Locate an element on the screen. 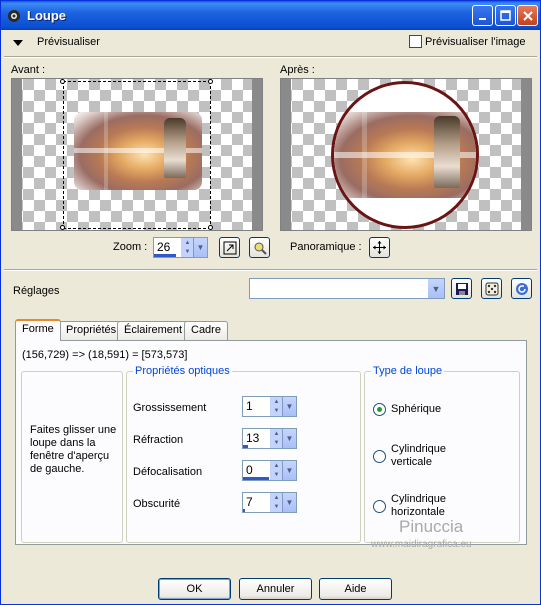 The image size is (541, 605). before-preview is located at coordinates (137, 154).